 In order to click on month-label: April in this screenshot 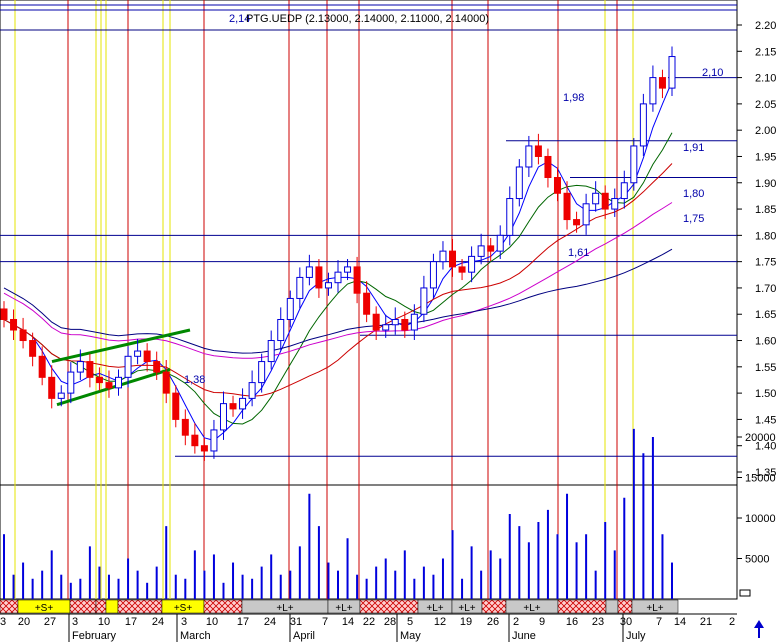, I will do `click(304, 636)`.